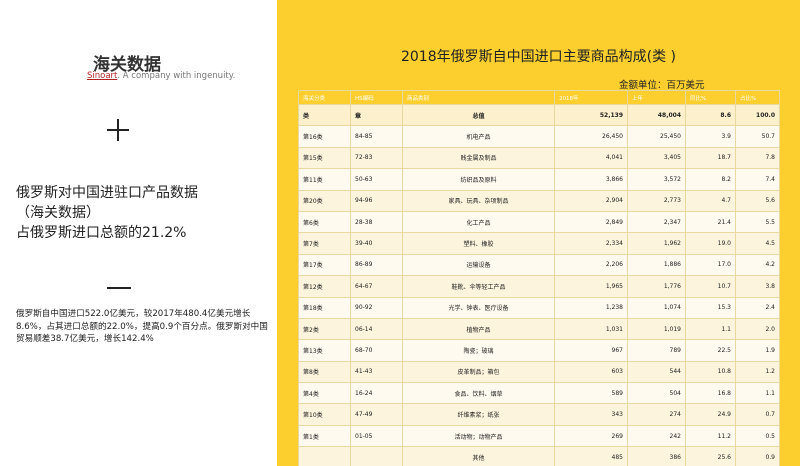  What do you see at coordinates (710, 97) in the screenshot?
I see `header-cell: 同比%` at bounding box center [710, 97].